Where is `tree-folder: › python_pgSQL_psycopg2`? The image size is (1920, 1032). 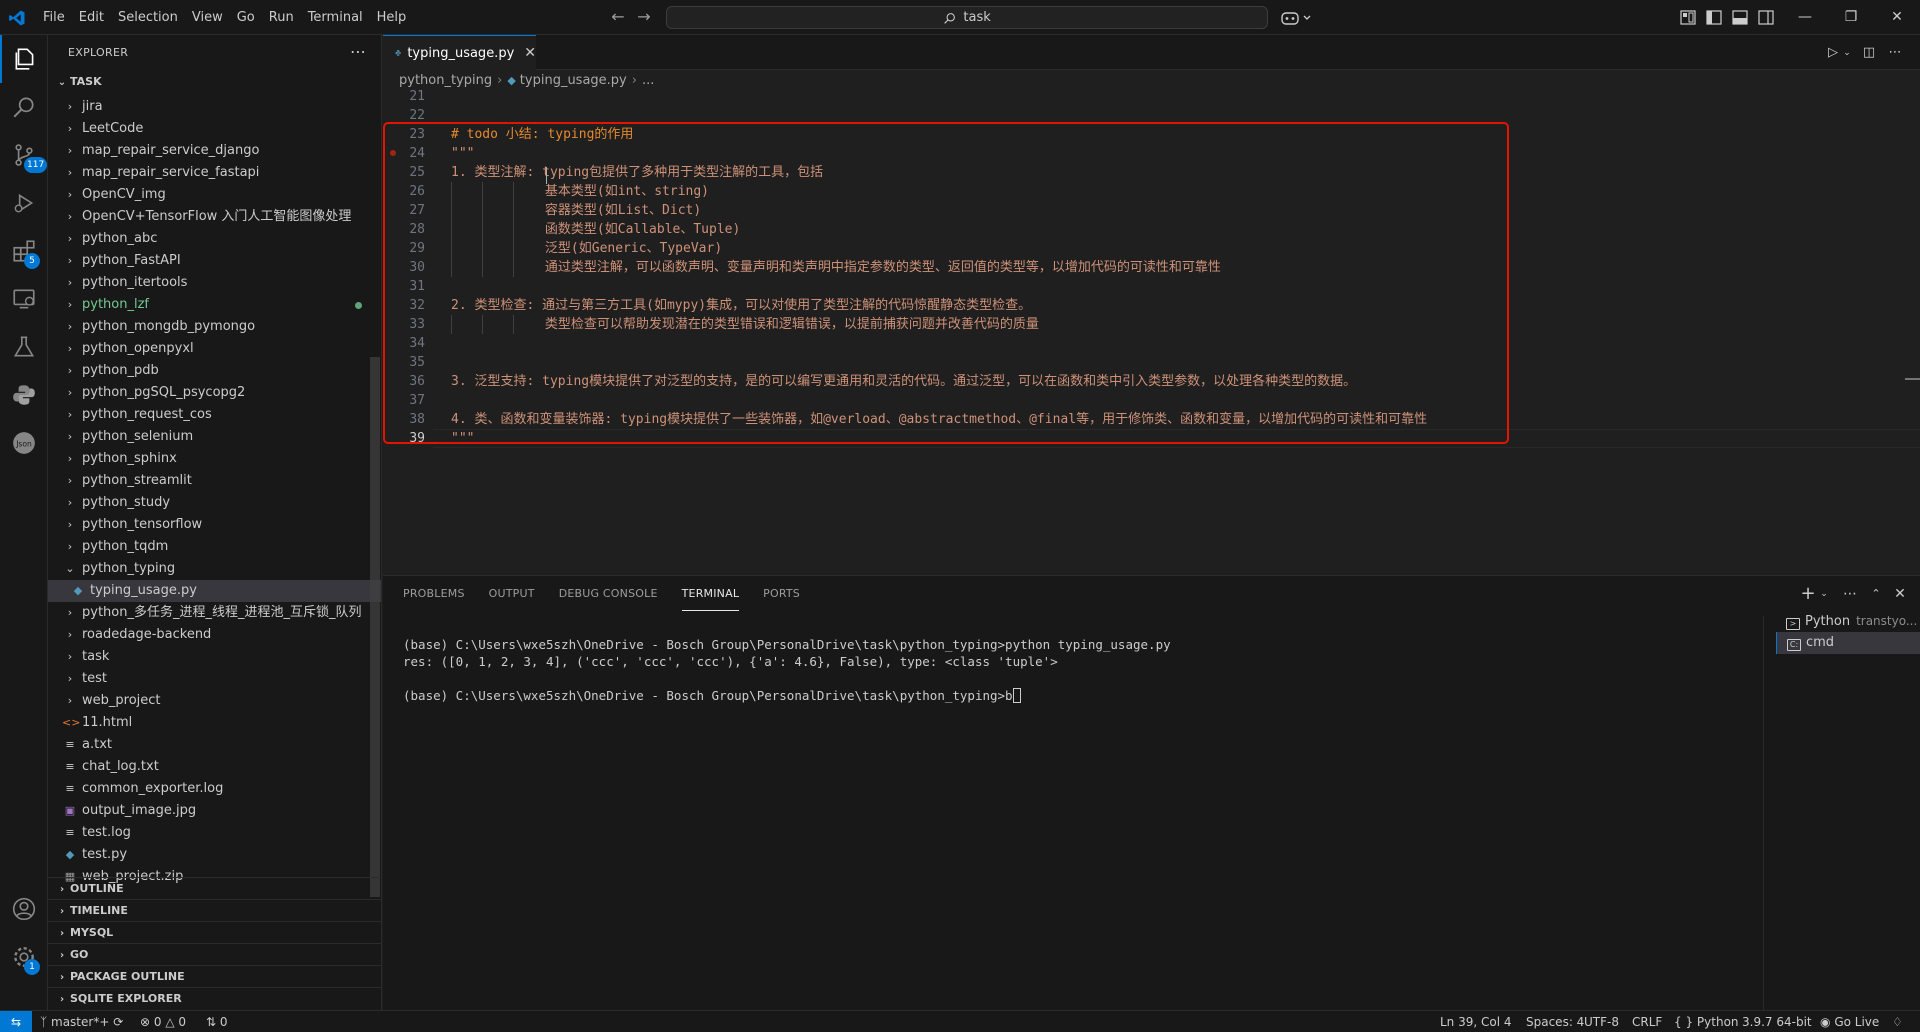
tree-folder: › python_pgSQL_psycopg2 is located at coordinates (214, 393).